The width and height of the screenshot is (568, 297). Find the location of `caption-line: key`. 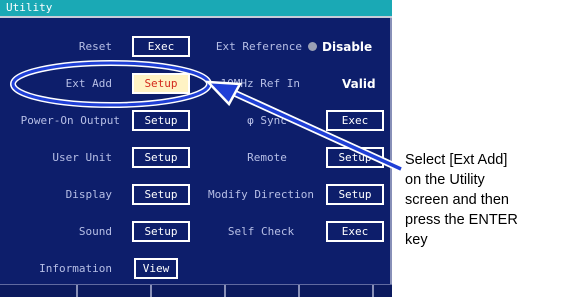

caption-line: key is located at coordinates (416, 240).